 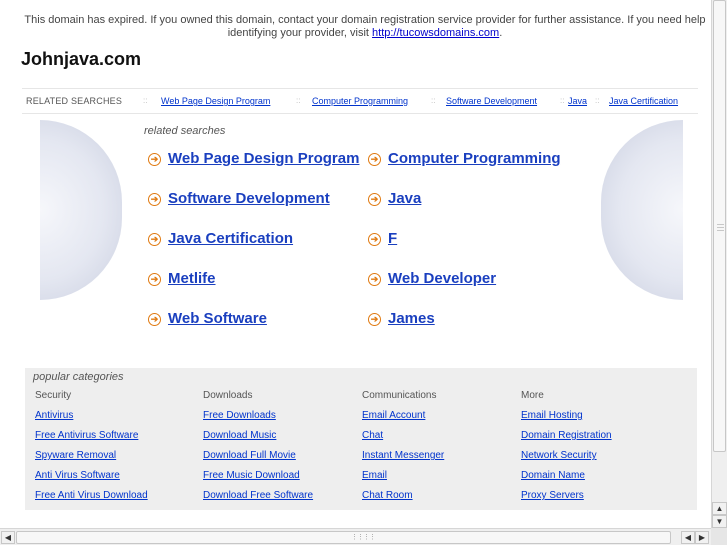 What do you see at coordinates (411, 318) in the screenshot?
I see `related-search-link: James` at bounding box center [411, 318].